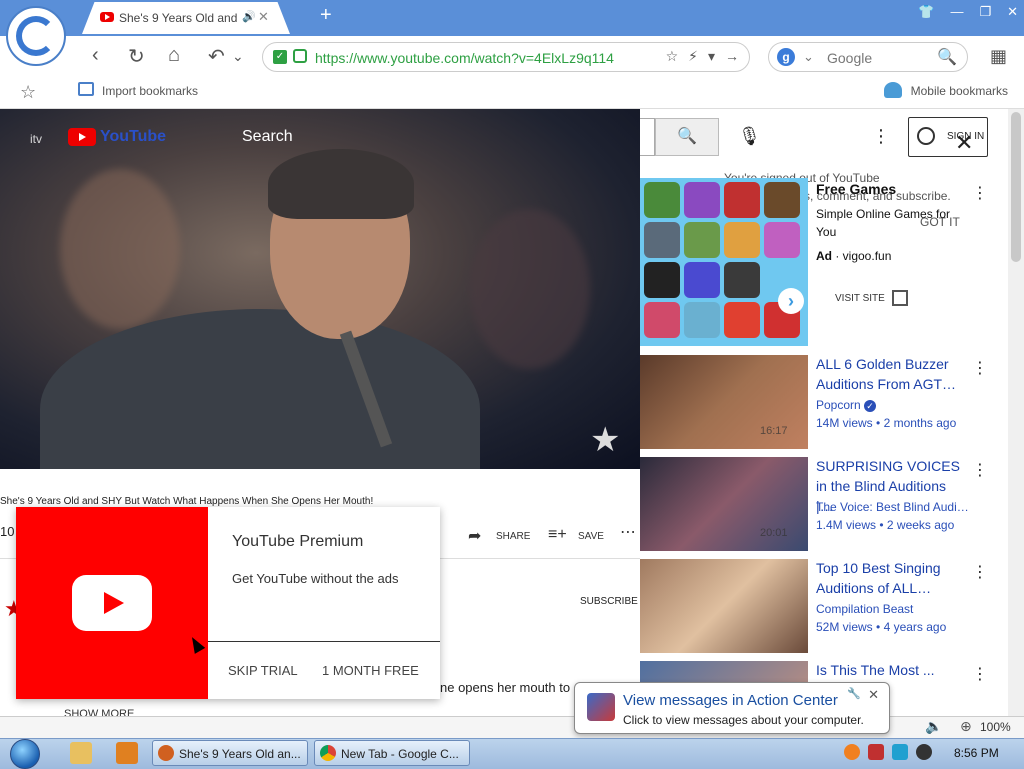 This screenshot has height=769, width=1024. Describe the element at coordinates (591, 536) in the screenshot. I see `save-button: SAVE` at that location.